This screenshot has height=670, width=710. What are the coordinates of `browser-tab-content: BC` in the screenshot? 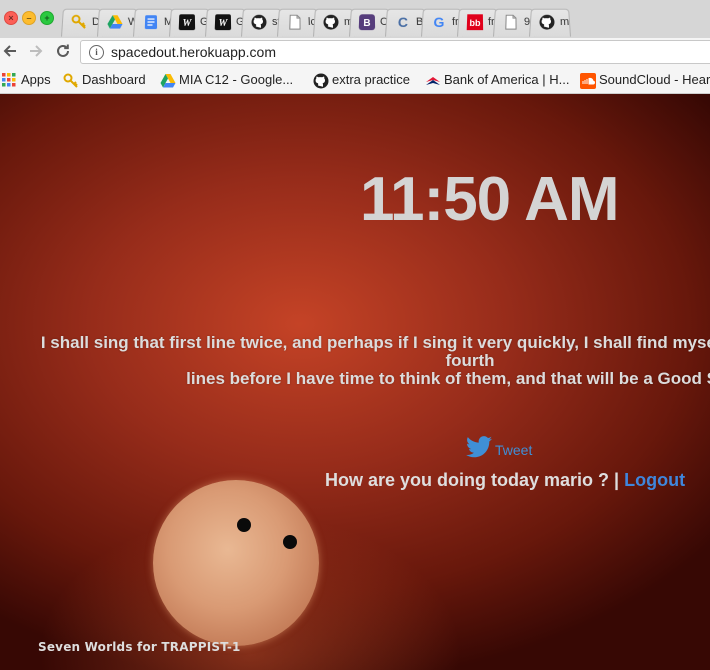 It's located at (373, 22).